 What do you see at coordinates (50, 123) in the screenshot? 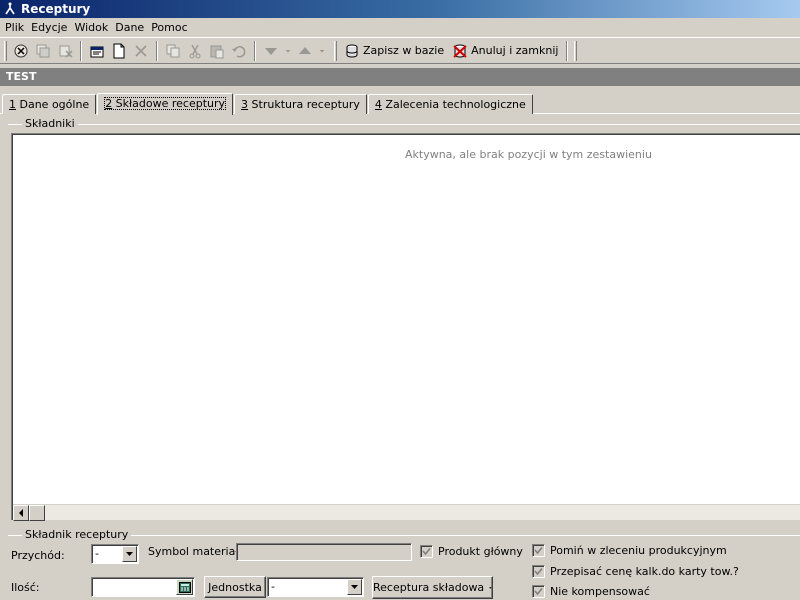
I see `components-group-label: Składniki` at bounding box center [50, 123].